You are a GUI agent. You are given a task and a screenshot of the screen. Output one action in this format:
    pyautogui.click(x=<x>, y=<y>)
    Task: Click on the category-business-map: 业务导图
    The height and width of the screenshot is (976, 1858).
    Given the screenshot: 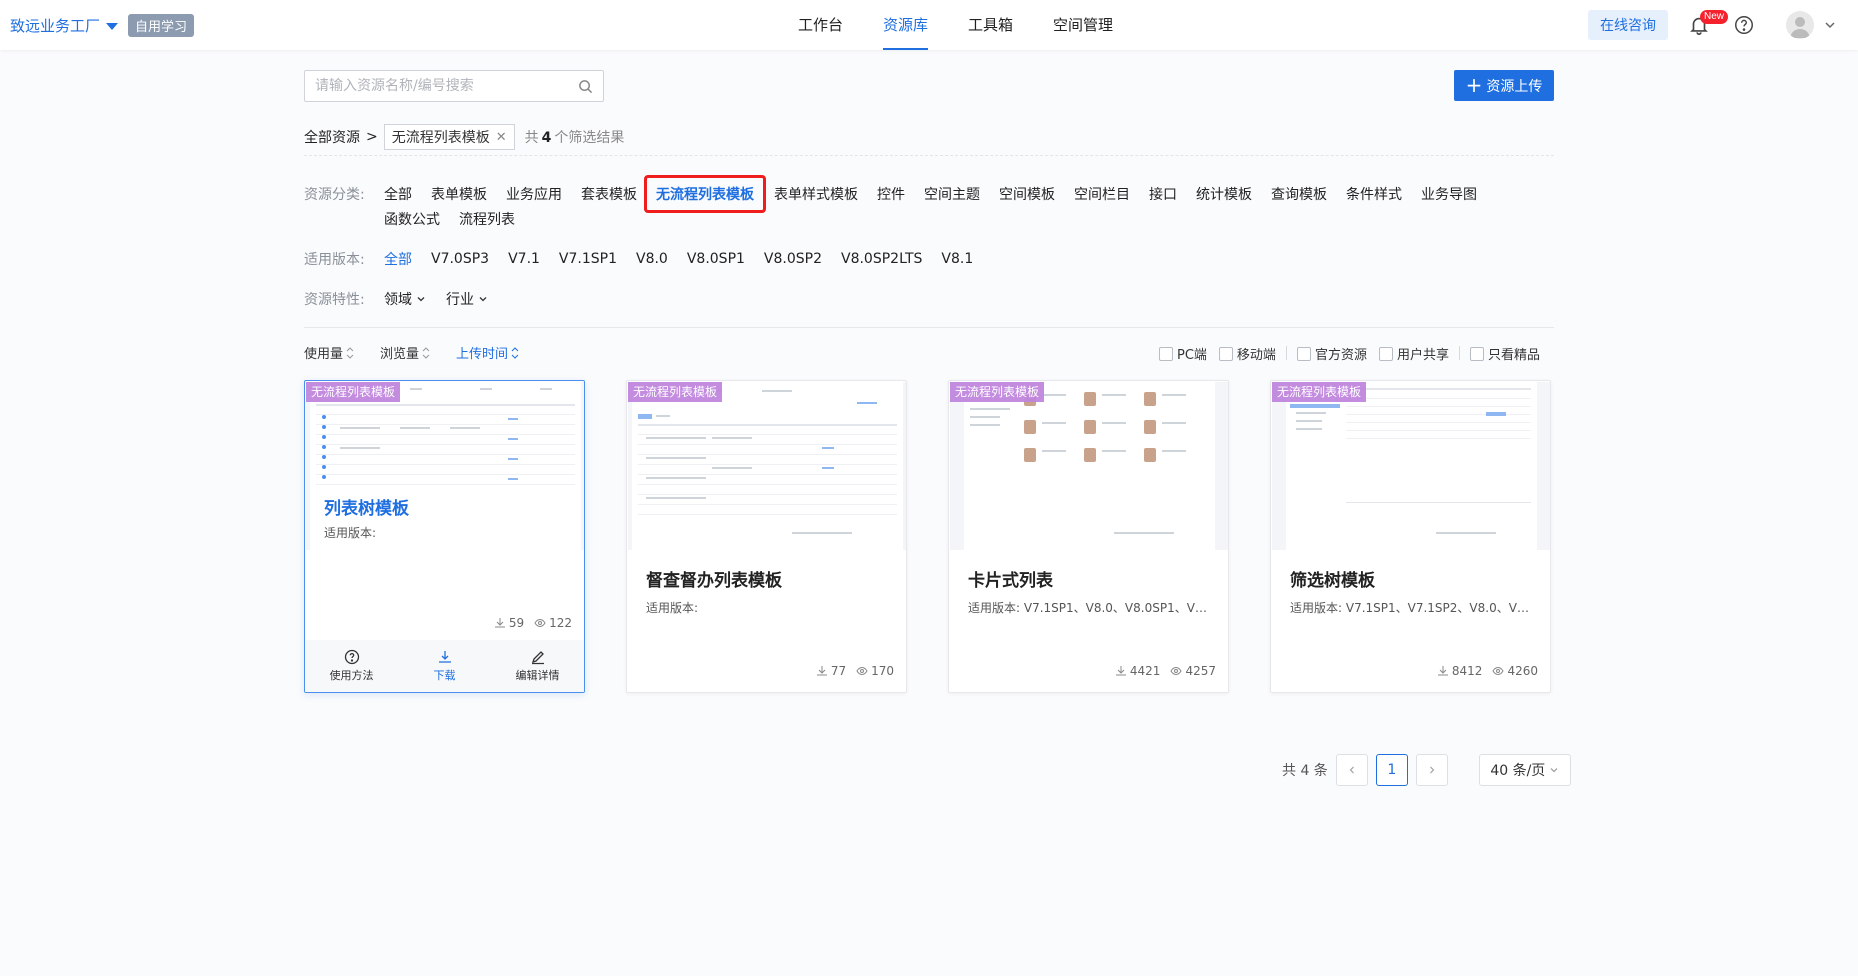 What is the action you would take?
    pyautogui.click(x=1449, y=194)
    